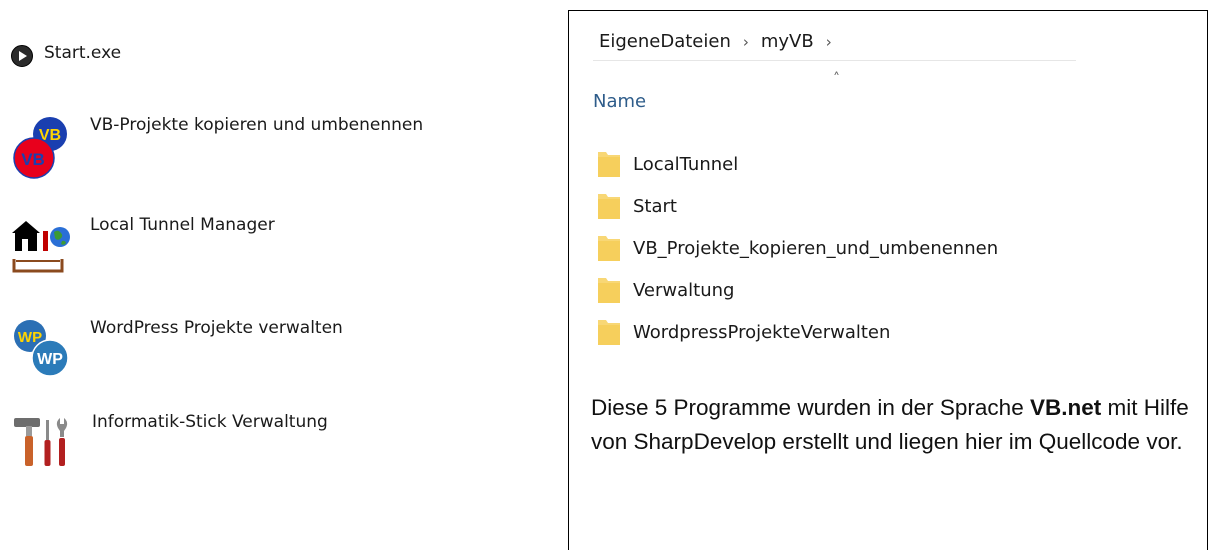  What do you see at coordinates (33, 159) in the screenshot?
I see `svg-text: VB` at bounding box center [33, 159].